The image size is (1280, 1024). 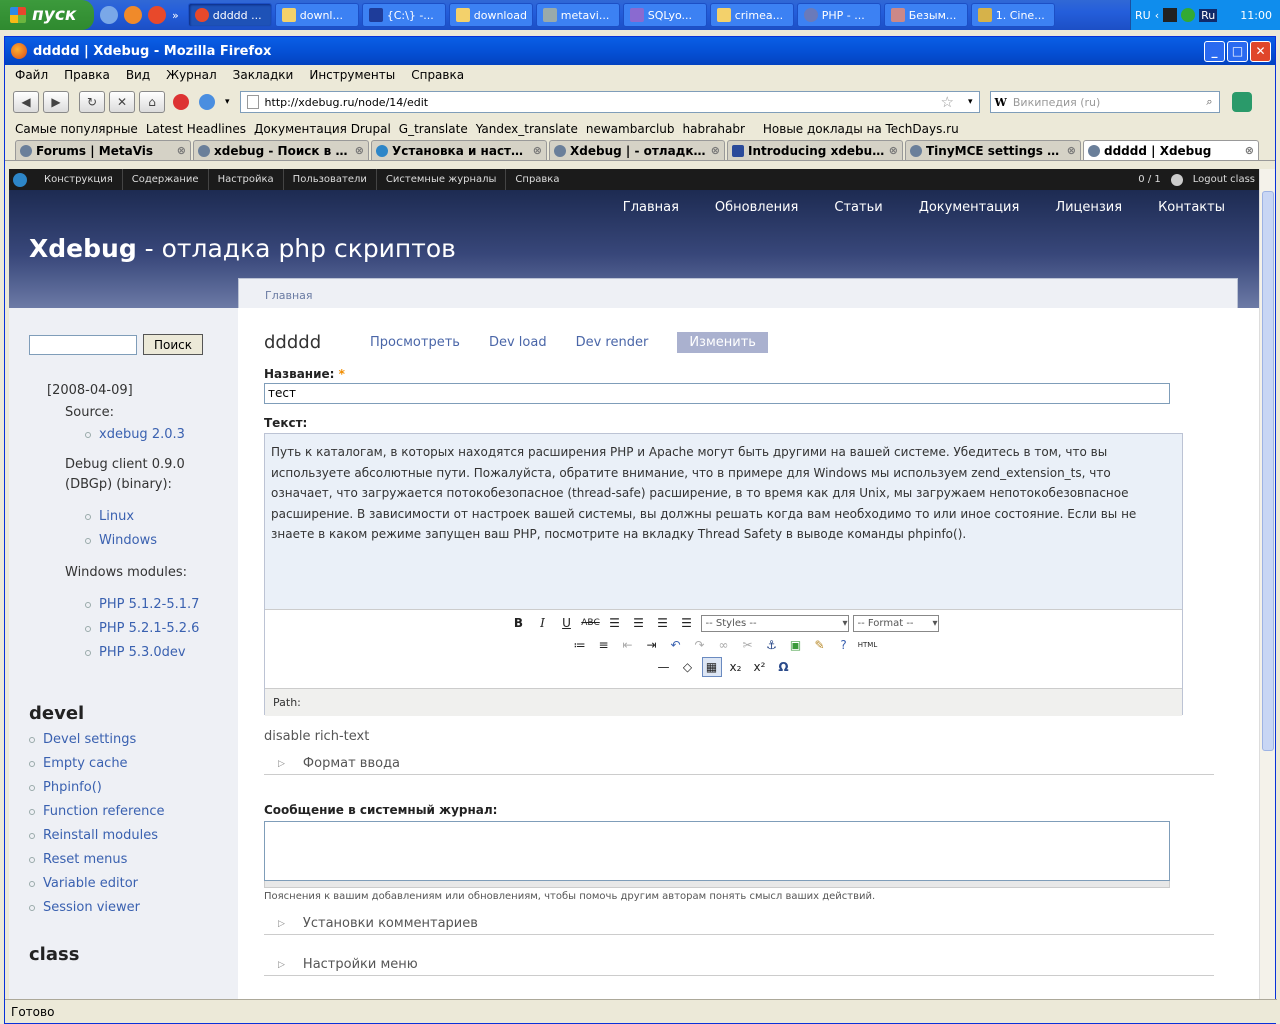 What do you see at coordinates (459, 150) in the screenshot?
I see `browser-tab: Установка и настрой... ⊗` at bounding box center [459, 150].